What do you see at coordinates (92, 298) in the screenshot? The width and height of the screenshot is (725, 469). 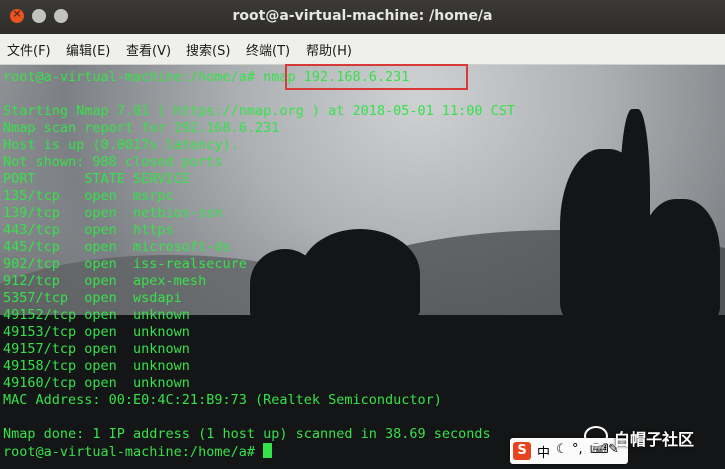 I see `output-line: 5357/tcp open wsdapi` at bounding box center [92, 298].